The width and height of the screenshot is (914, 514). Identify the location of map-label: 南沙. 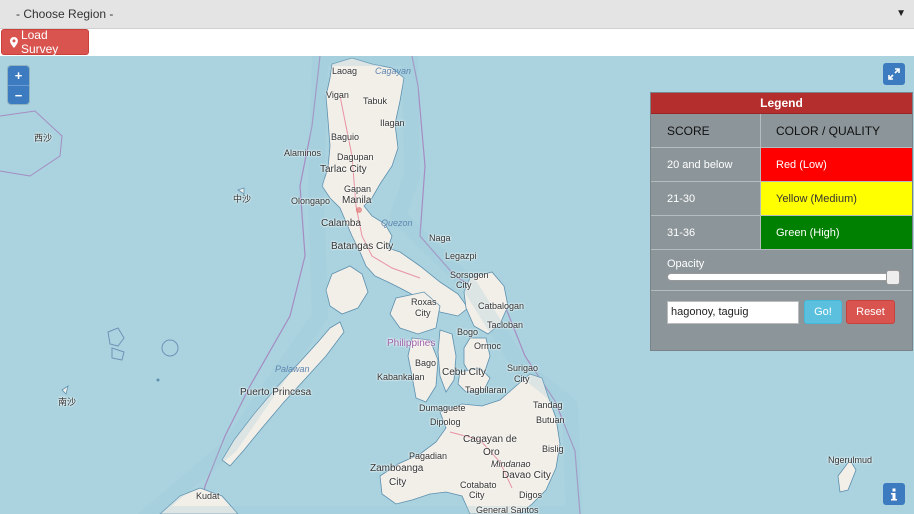
(67, 402).